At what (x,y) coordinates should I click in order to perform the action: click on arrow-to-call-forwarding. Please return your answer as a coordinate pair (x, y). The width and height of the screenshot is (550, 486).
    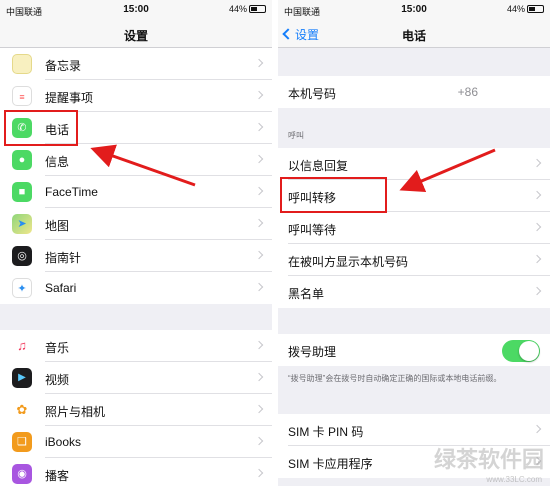
    Looking at the image, I should click on (447, 170).